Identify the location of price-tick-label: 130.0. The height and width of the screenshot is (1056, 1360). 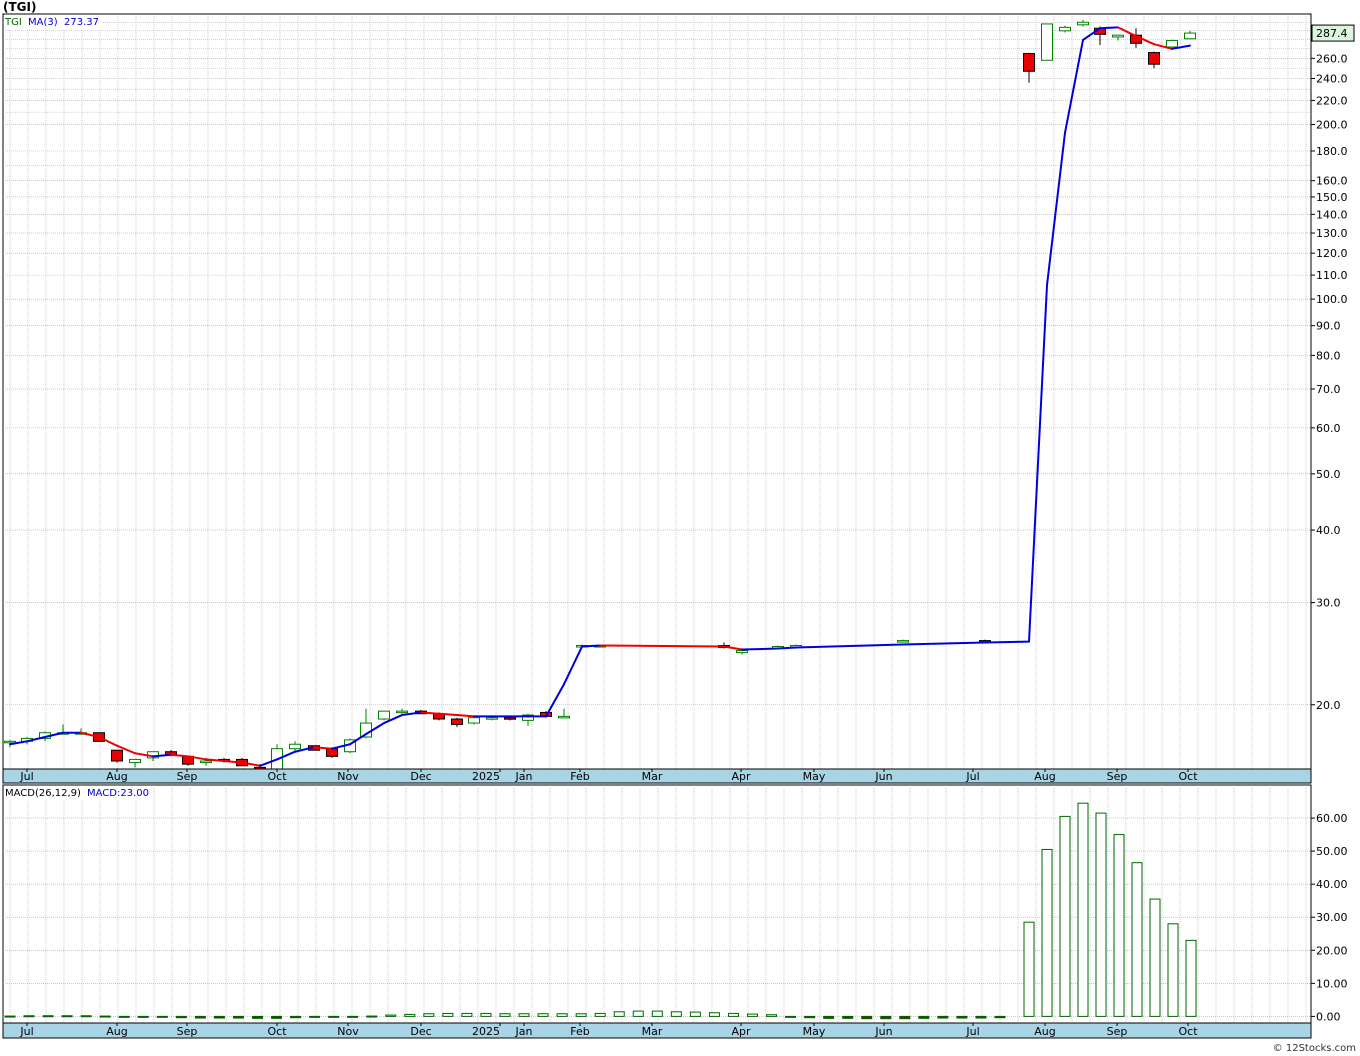
(1332, 233).